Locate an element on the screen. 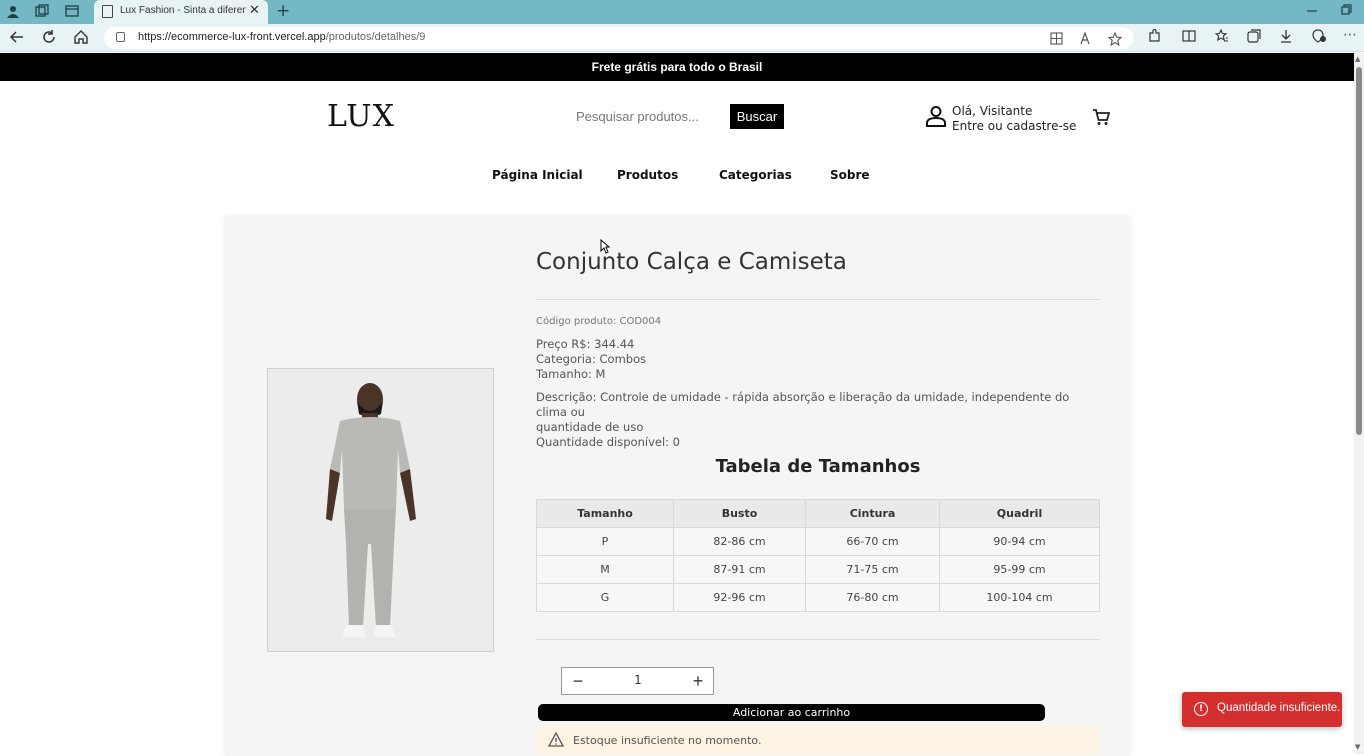 This screenshot has height=756, width=1364. extensions-icon is located at coordinates (1154, 37).